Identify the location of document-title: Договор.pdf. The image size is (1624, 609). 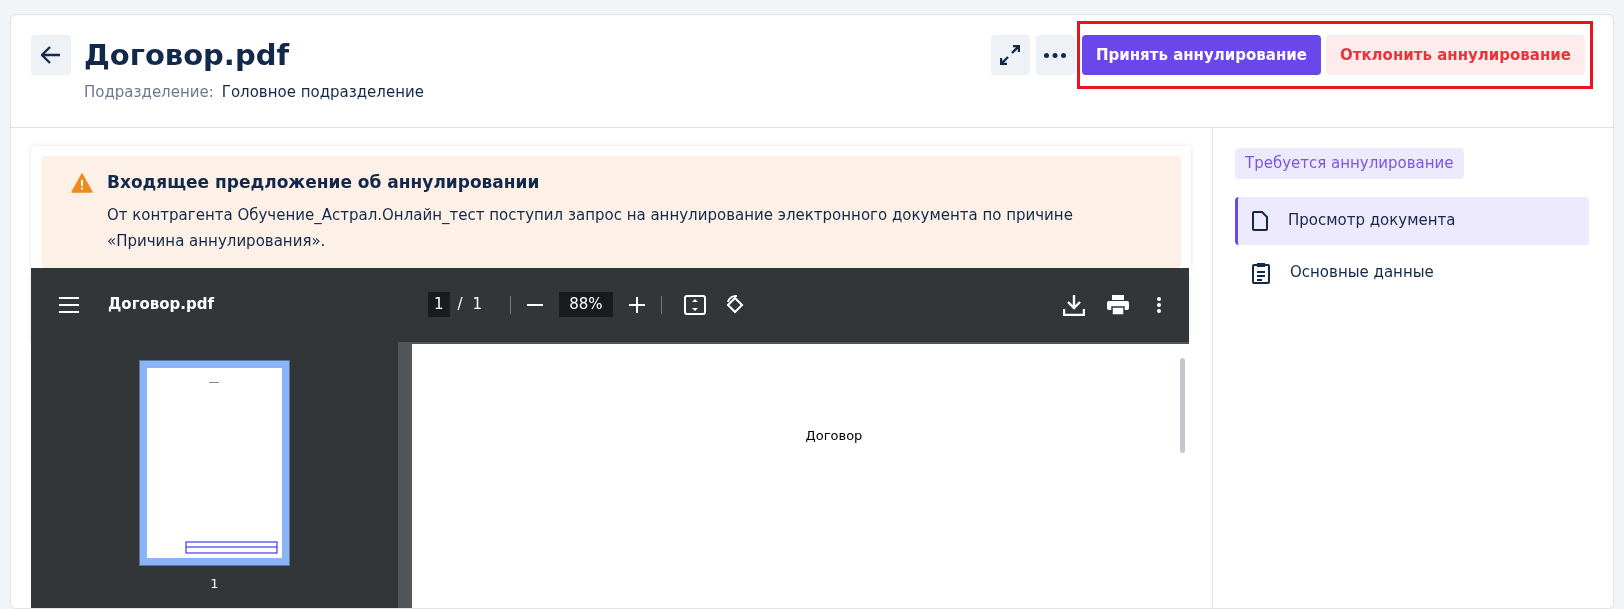
(187, 55).